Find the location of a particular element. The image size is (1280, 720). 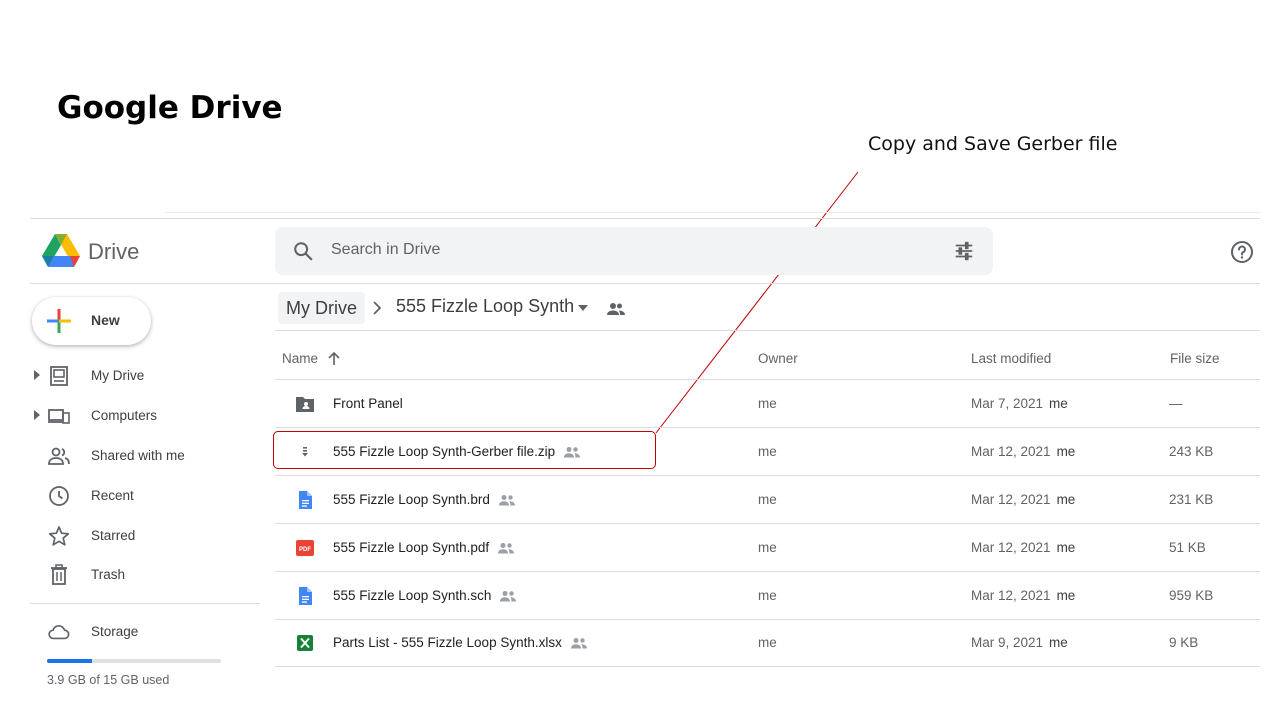

shared-icon is located at coordinates (59, 456).